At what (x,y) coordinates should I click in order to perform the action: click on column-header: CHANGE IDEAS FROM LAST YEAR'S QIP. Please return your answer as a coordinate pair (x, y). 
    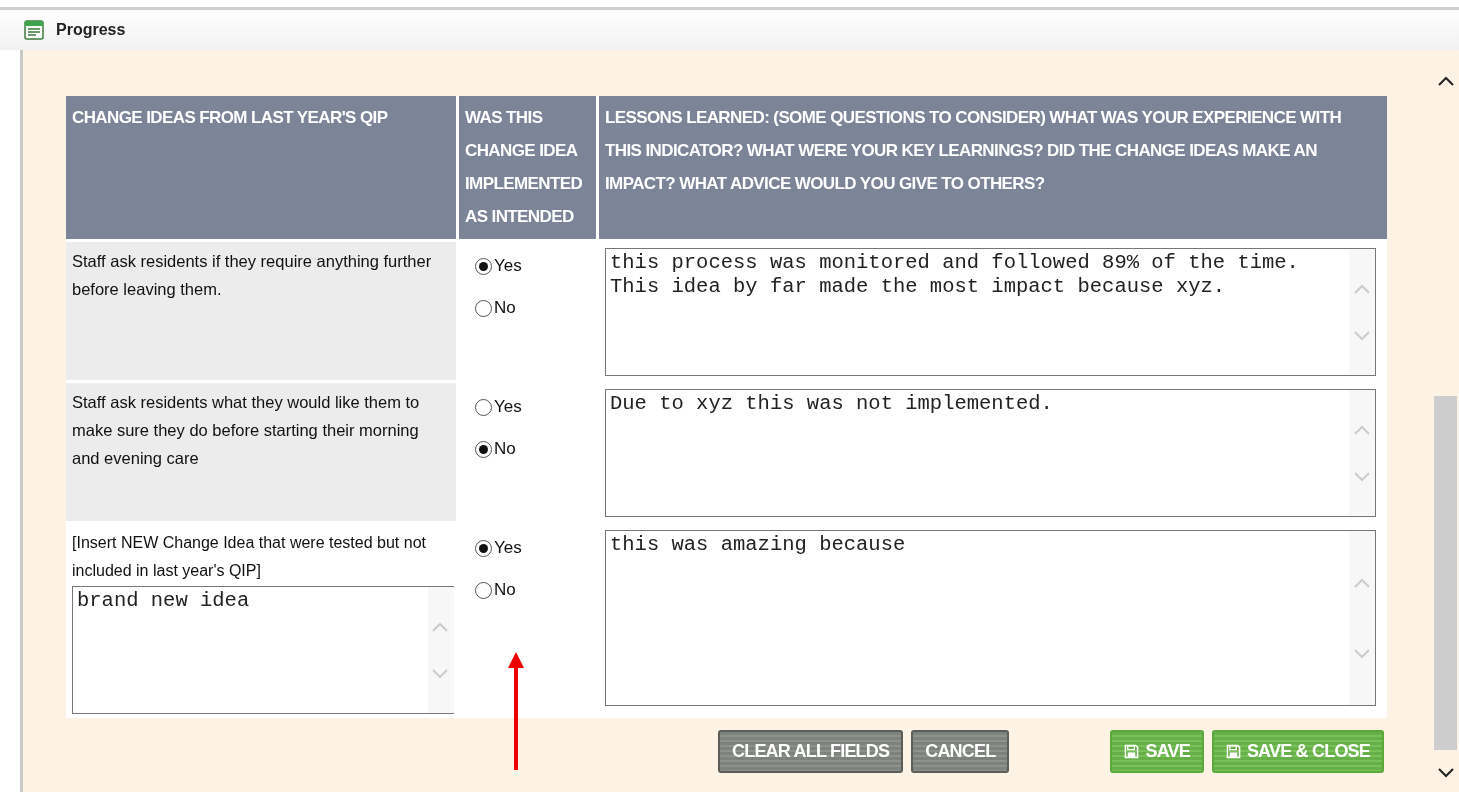
    Looking at the image, I should click on (261, 167).